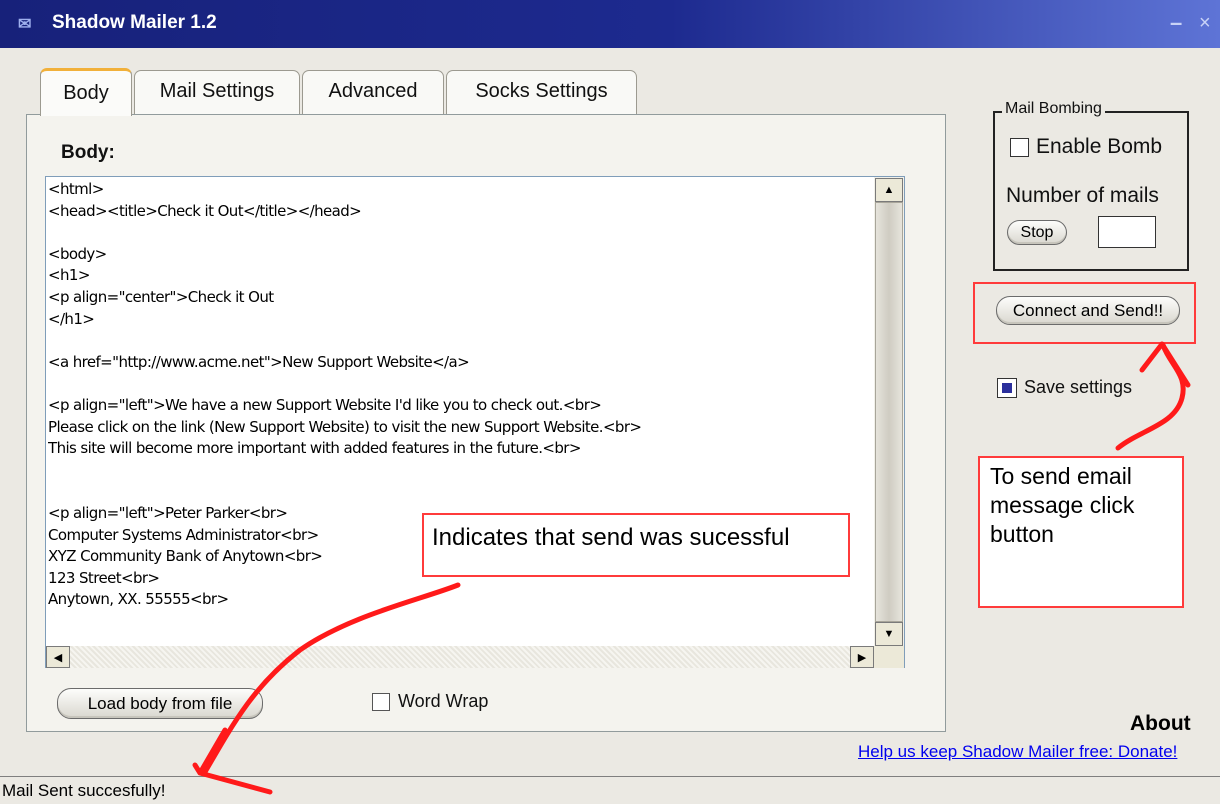 The image size is (1220, 804). What do you see at coordinates (1017, 752) in the screenshot?
I see `donate-link: Help us keep Shadow Mailer free: Donate!` at bounding box center [1017, 752].